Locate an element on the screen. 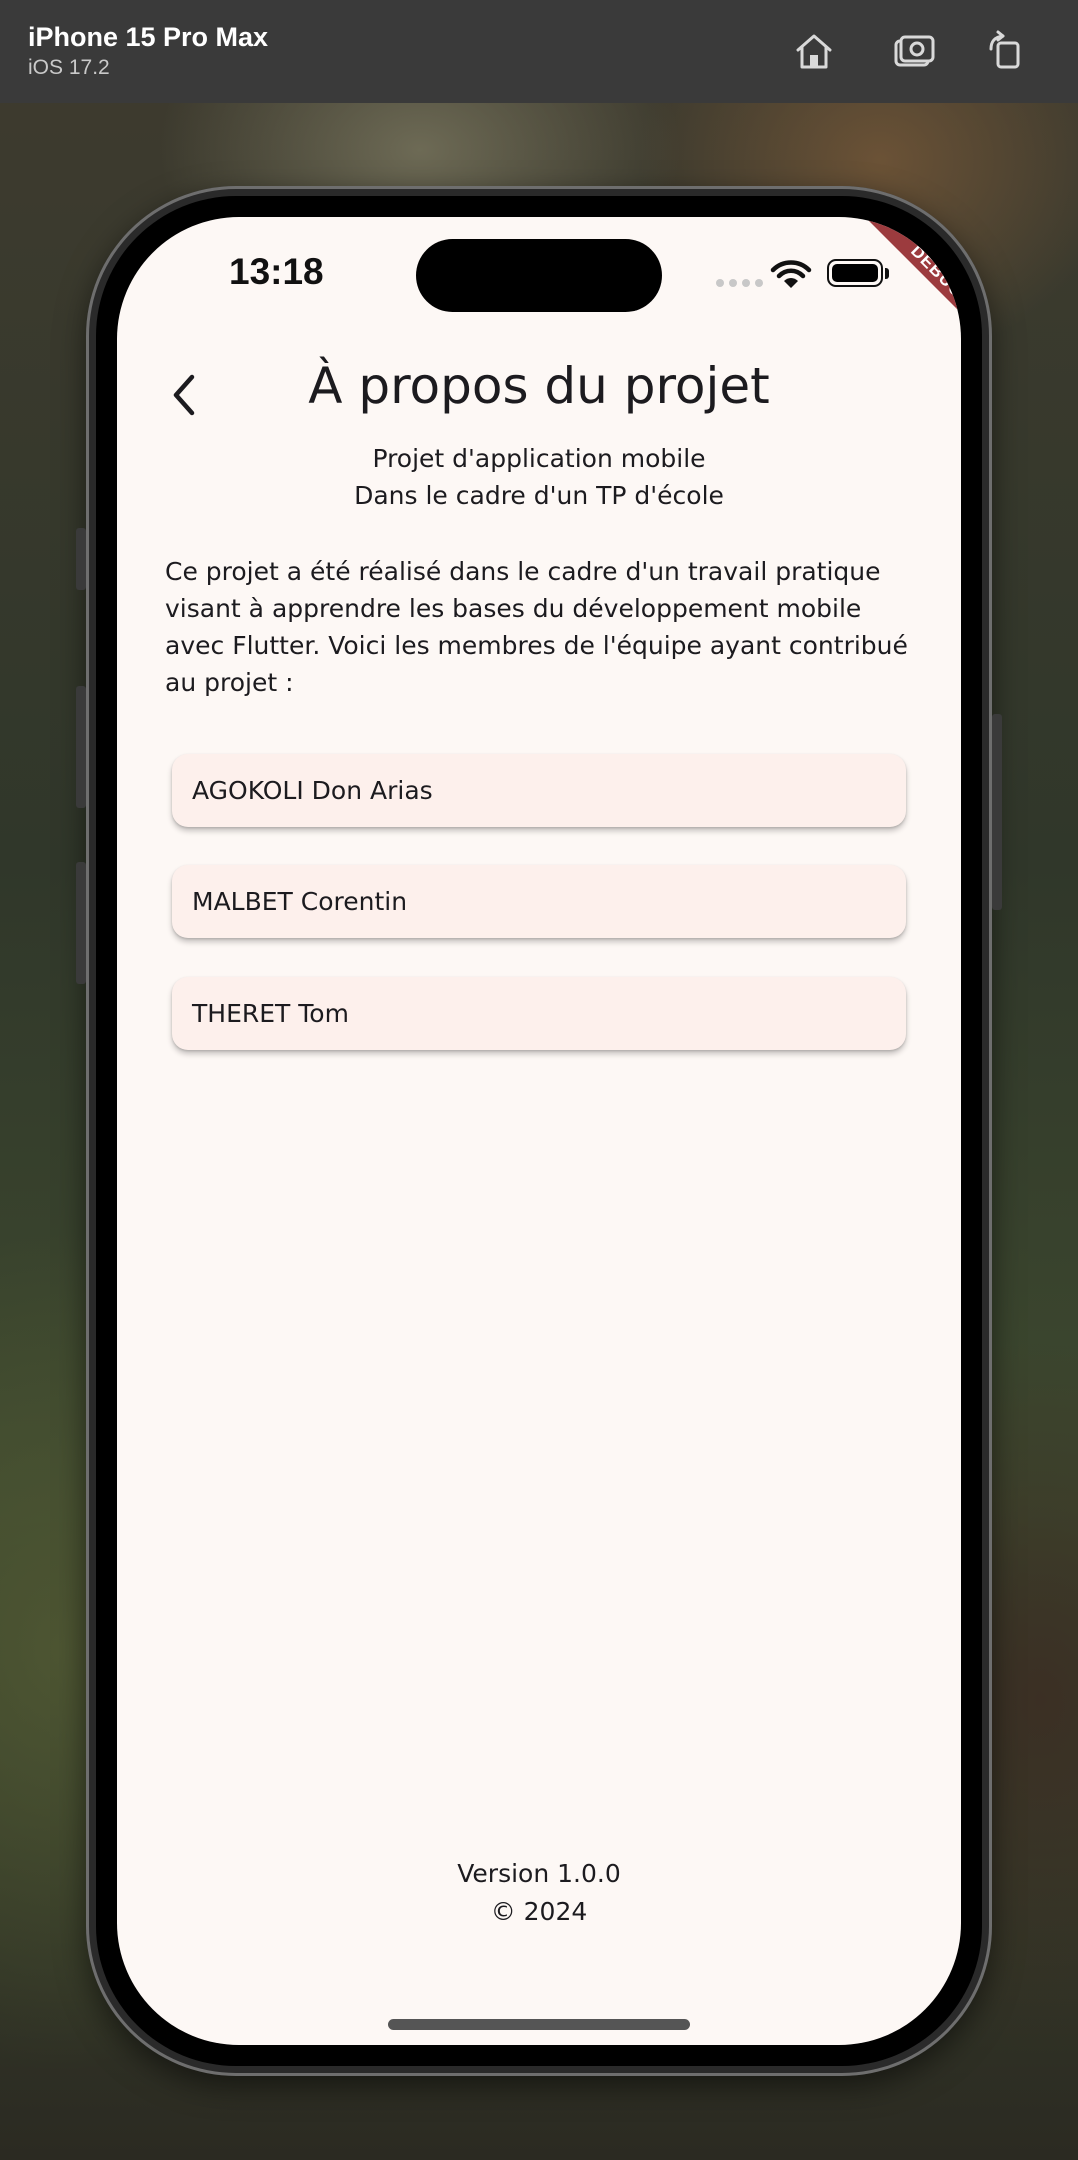 The height and width of the screenshot is (2160, 1078). battery-tip is located at coordinates (887, 273).